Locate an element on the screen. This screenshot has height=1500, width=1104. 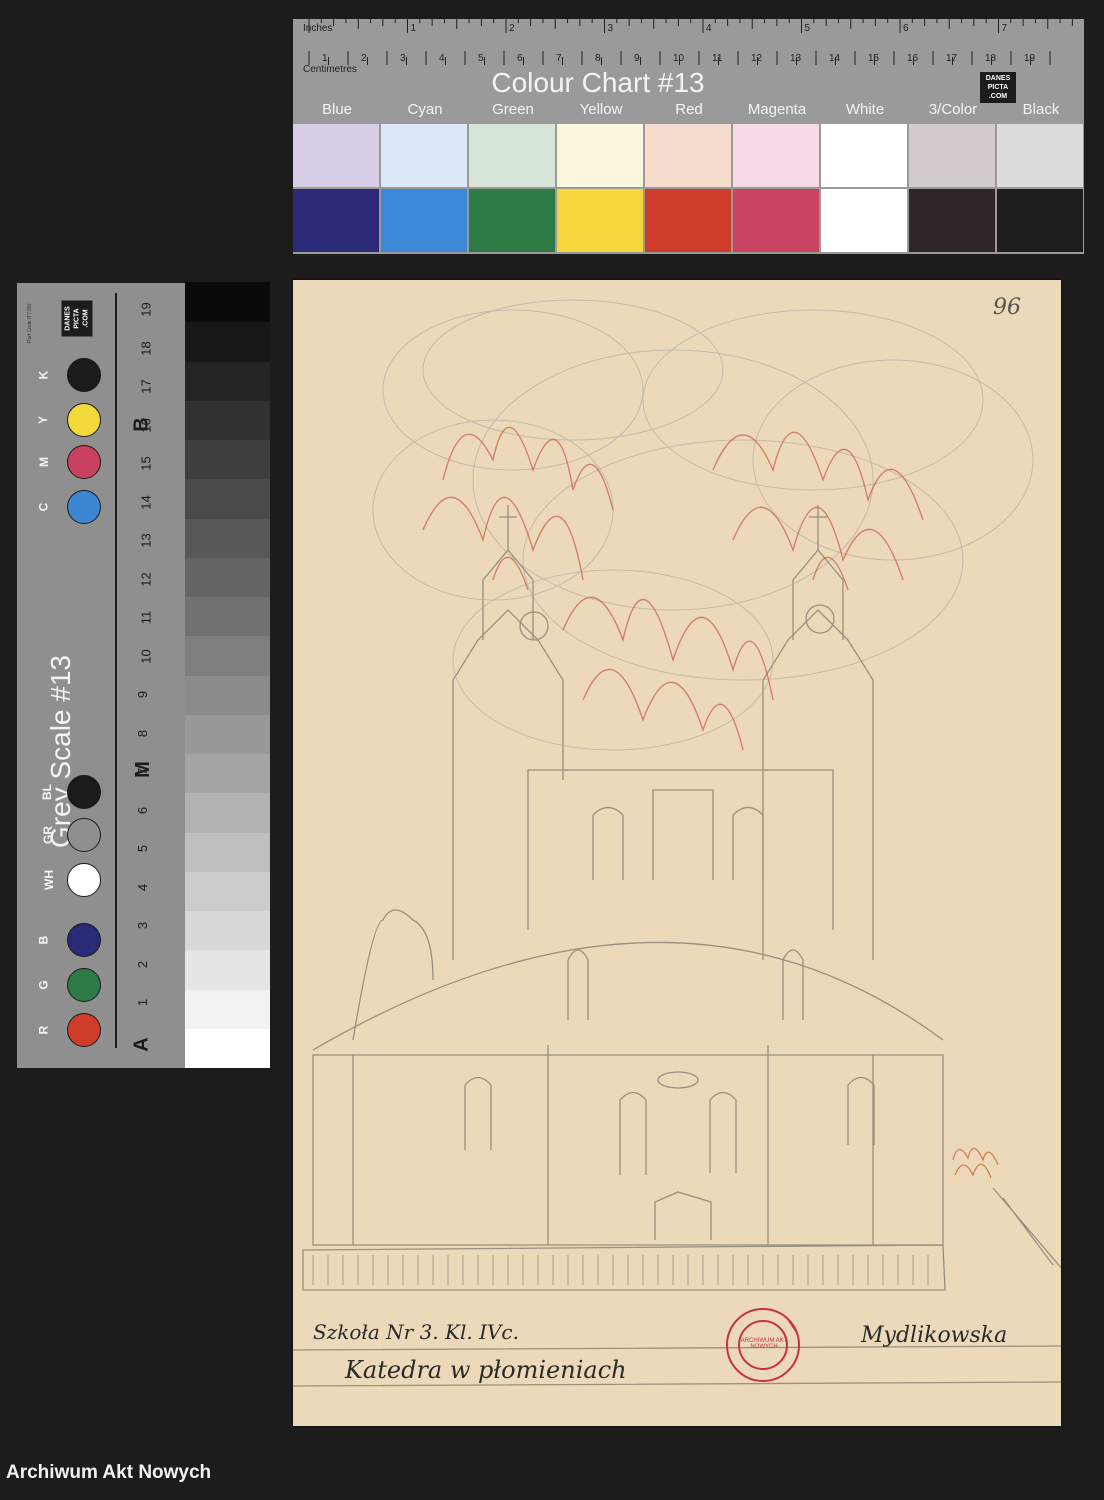
chart-title: Colour Chart #13 is located at coordinates (598, 82).